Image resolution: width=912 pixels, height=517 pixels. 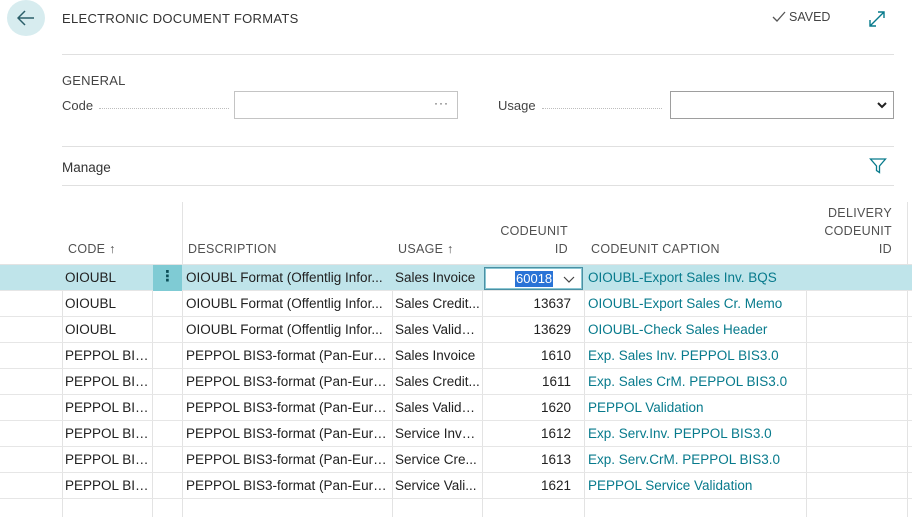 I want to click on column-codeunit-id-label-1: CODEUNIT, so click(x=534, y=231).